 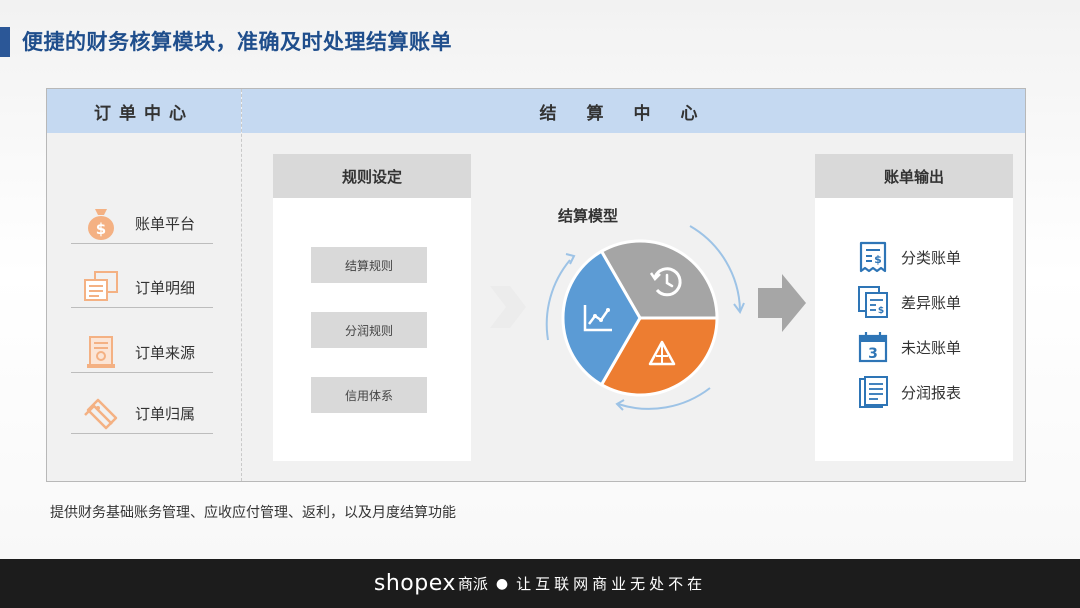 What do you see at coordinates (873, 392) in the screenshot?
I see `report-icon` at bounding box center [873, 392].